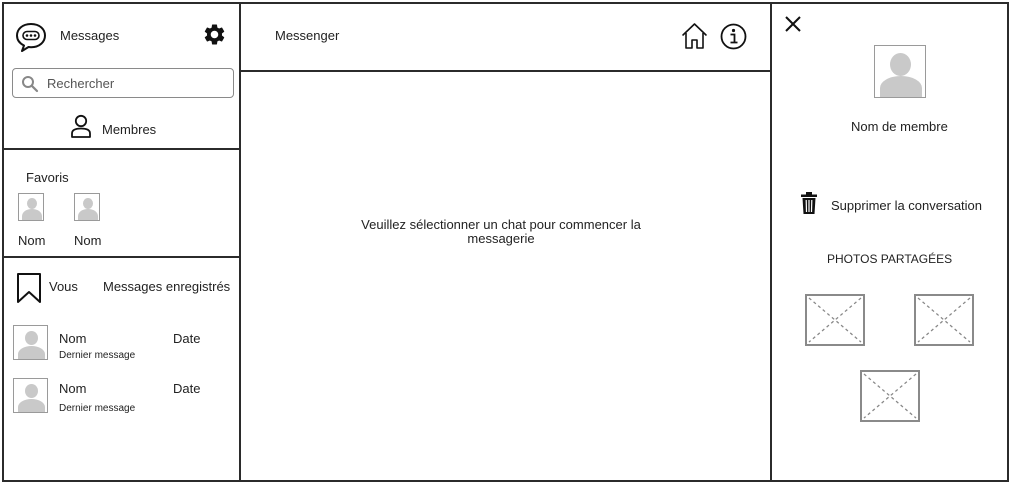 Image resolution: width=1011 pixels, height=484 pixels. What do you see at coordinates (214, 34) in the screenshot?
I see `gear-icon` at bounding box center [214, 34].